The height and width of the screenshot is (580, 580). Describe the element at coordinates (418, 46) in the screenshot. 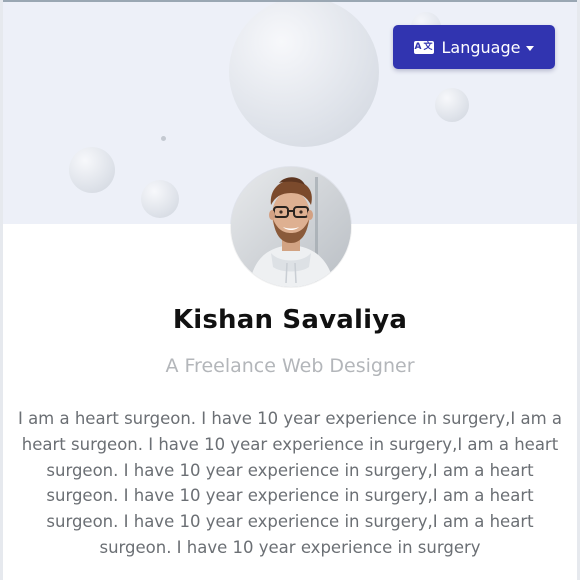

I see `translate-icon-left-glyph: A` at that location.